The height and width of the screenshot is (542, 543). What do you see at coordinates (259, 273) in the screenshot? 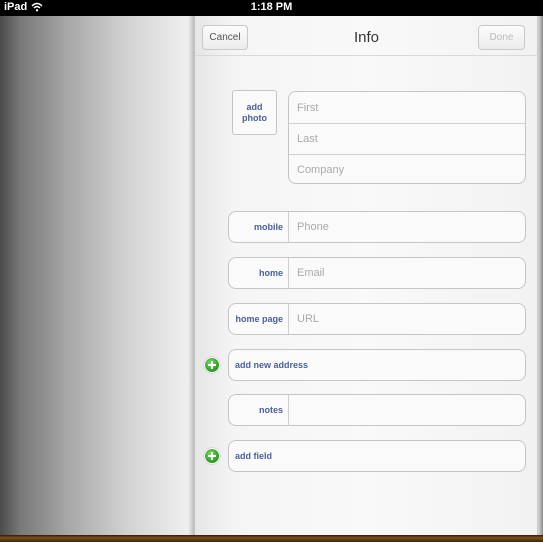
I see `email-type-label: home` at bounding box center [259, 273].